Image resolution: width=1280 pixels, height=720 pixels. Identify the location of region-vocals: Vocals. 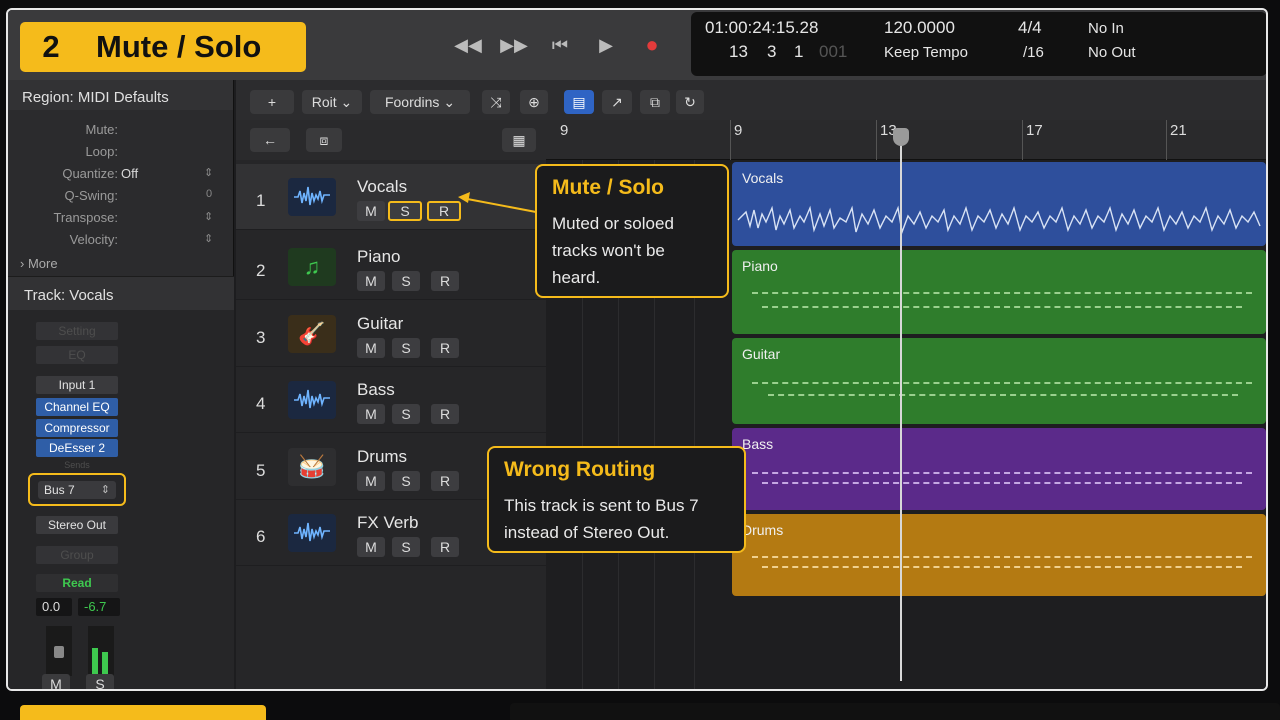
(999, 204).